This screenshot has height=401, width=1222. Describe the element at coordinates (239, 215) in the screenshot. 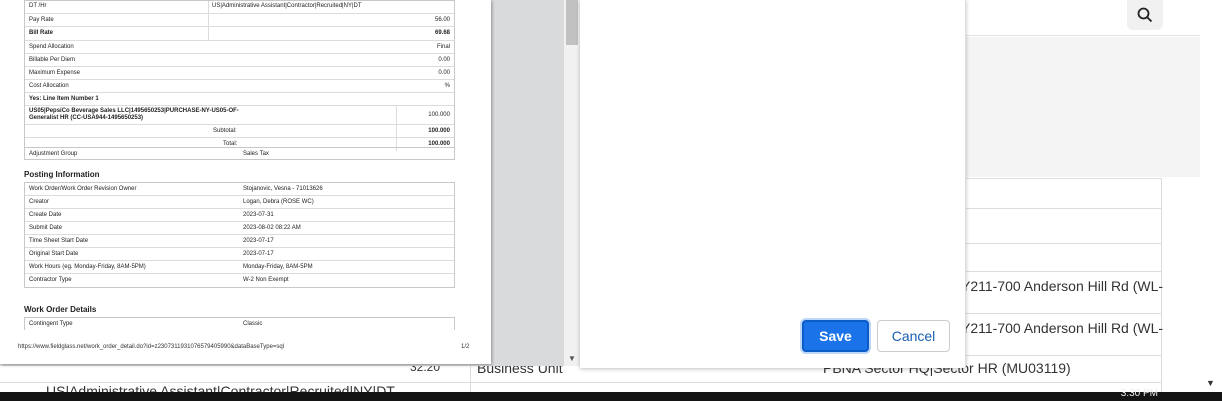

I see `table-row: Create Date 2023-07-31` at that location.